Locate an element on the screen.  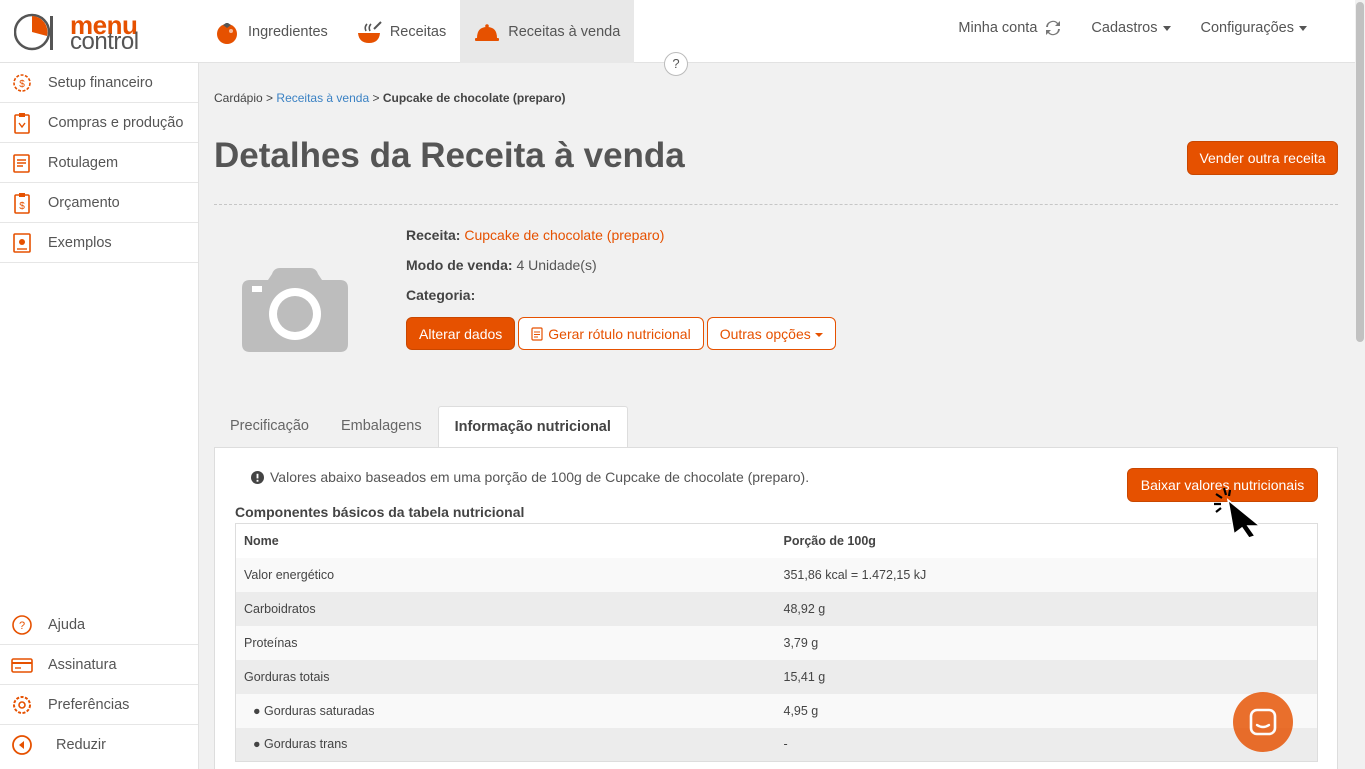
top-nav: Ingredientes Receitas Receitas à venda is located at coordinates (417, 31).